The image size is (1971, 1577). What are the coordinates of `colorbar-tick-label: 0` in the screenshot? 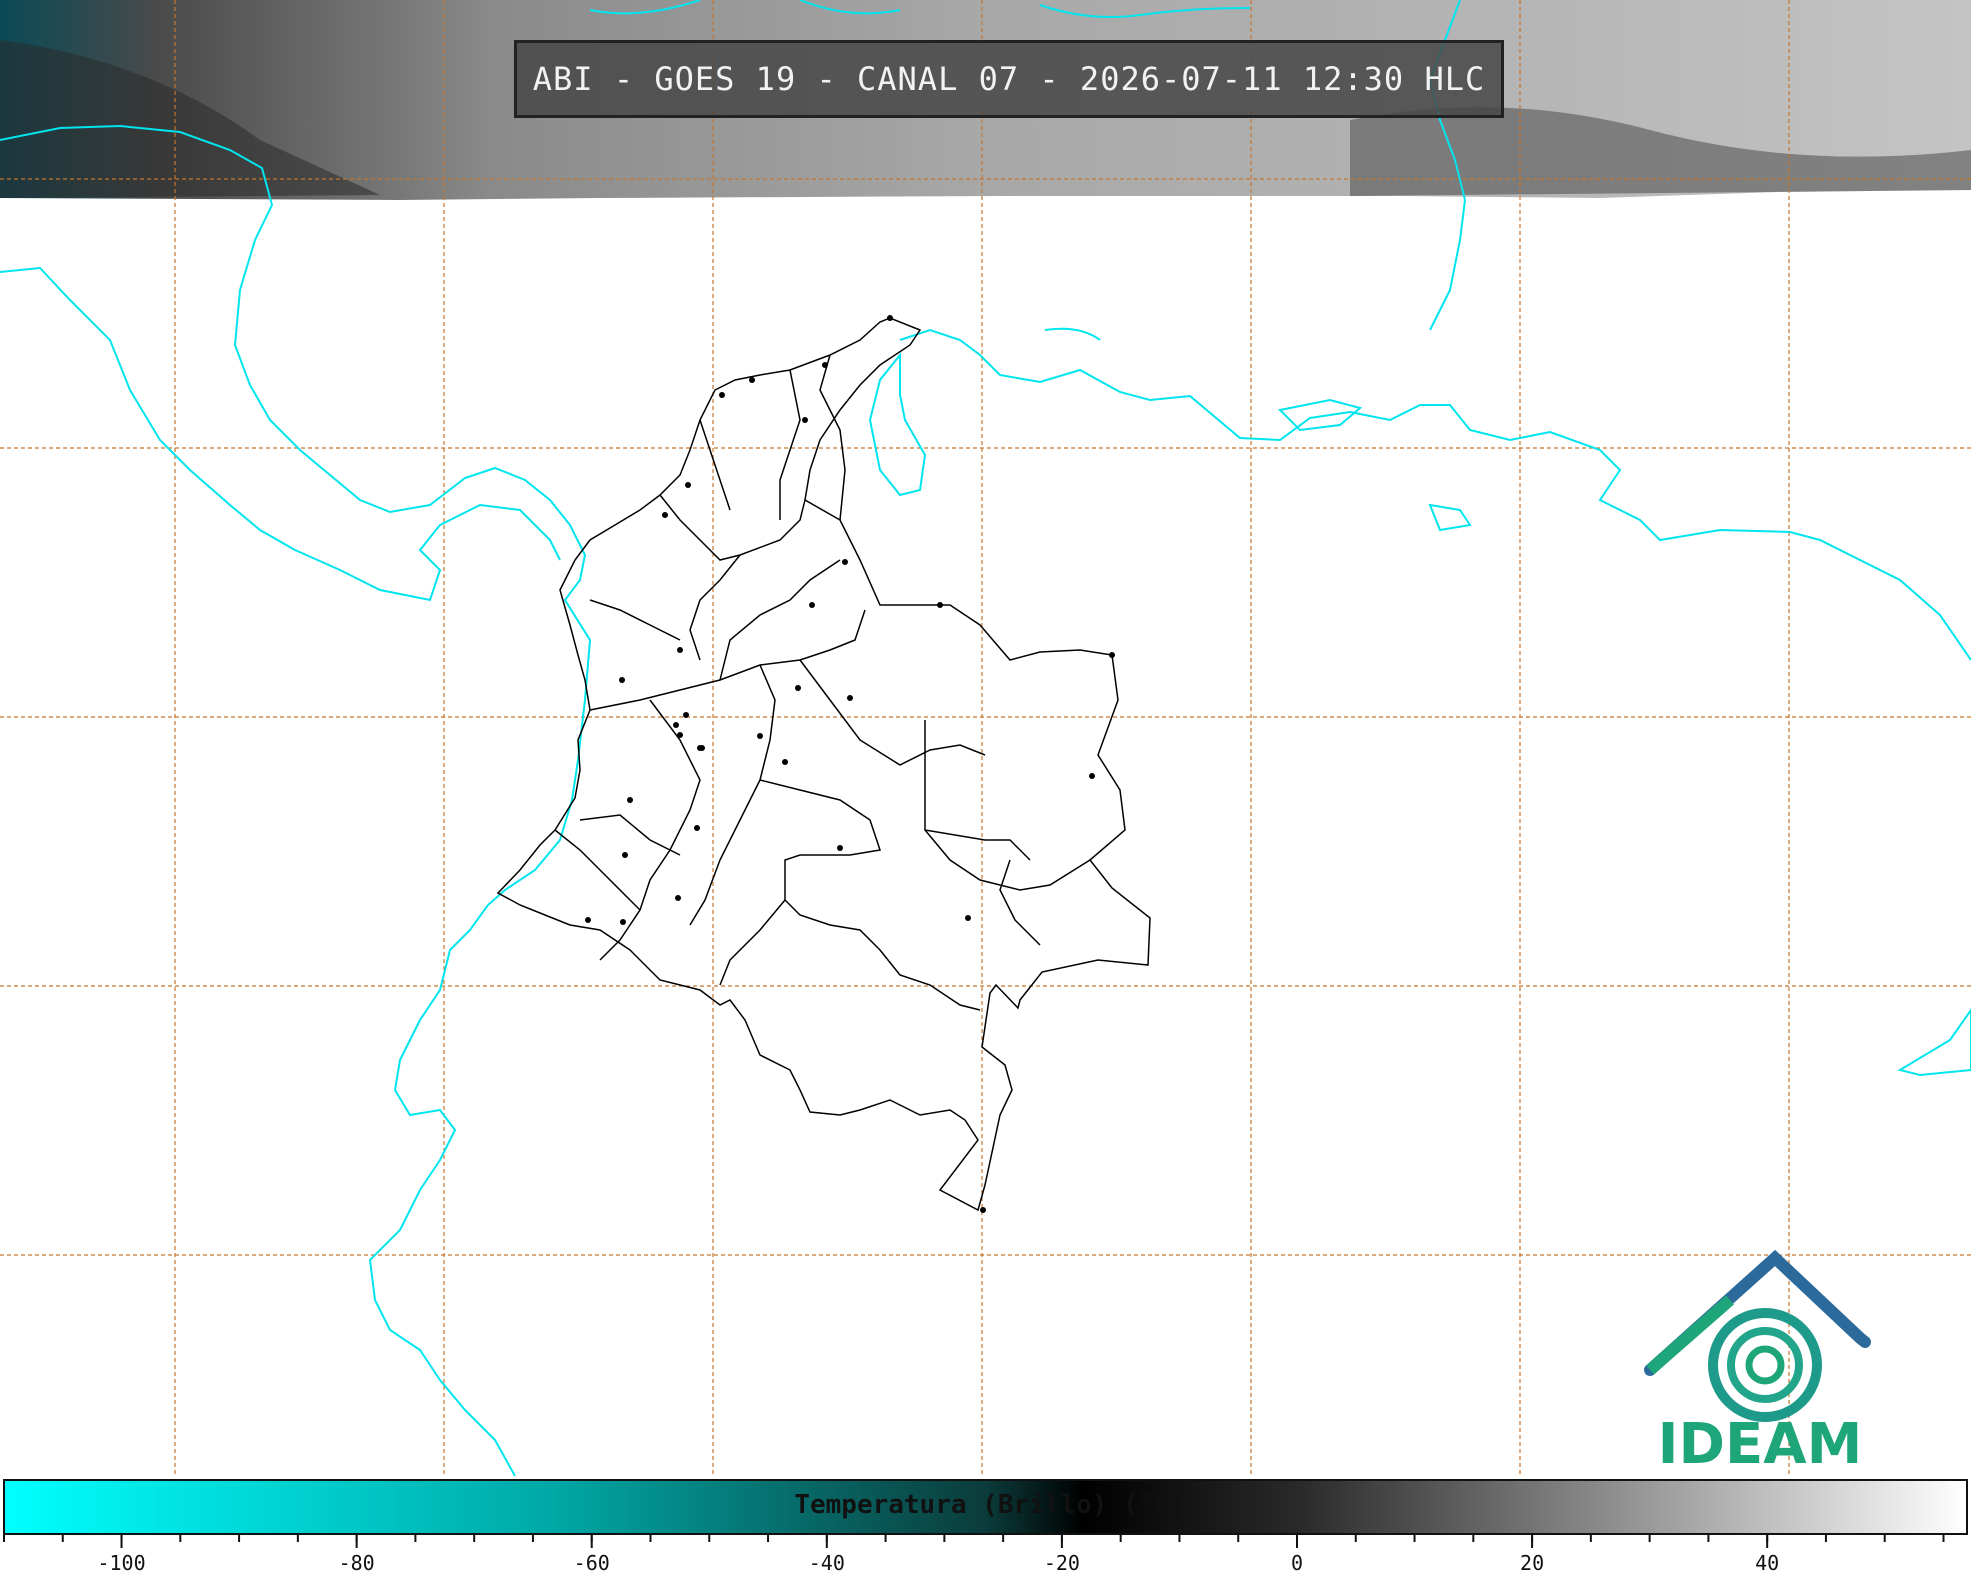 It's located at (1297, 1563).